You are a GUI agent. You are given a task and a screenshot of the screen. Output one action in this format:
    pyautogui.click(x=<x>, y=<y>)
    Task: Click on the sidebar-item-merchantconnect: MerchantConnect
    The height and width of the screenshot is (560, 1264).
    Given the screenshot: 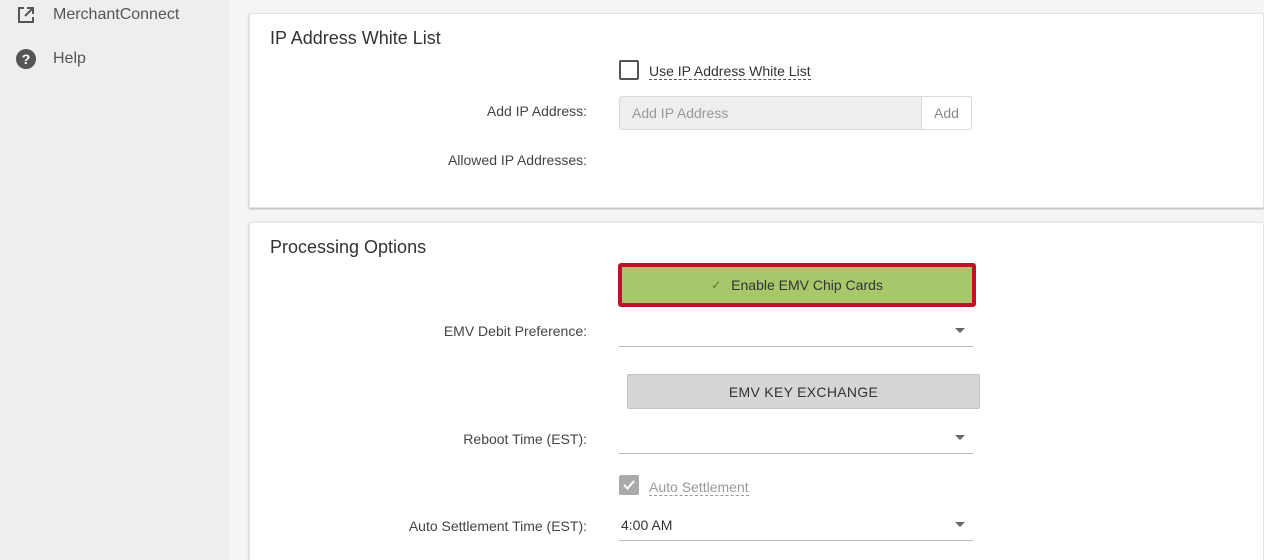 What is the action you would take?
    pyautogui.click(x=97, y=15)
    